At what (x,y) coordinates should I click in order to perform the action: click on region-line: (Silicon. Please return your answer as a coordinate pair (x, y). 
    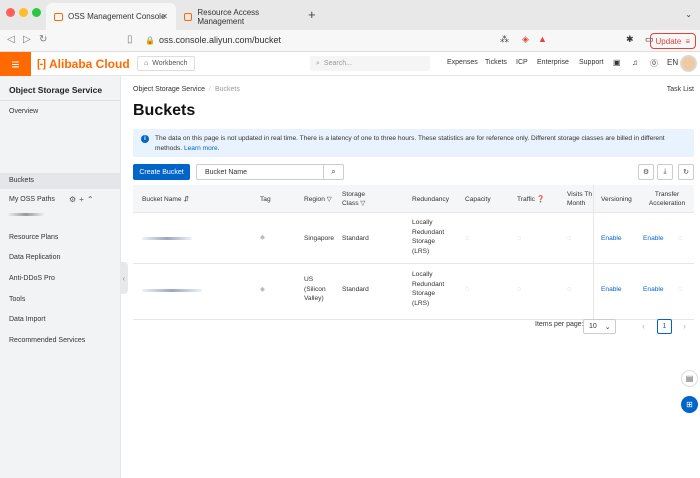
    Looking at the image, I should click on (315, 289).